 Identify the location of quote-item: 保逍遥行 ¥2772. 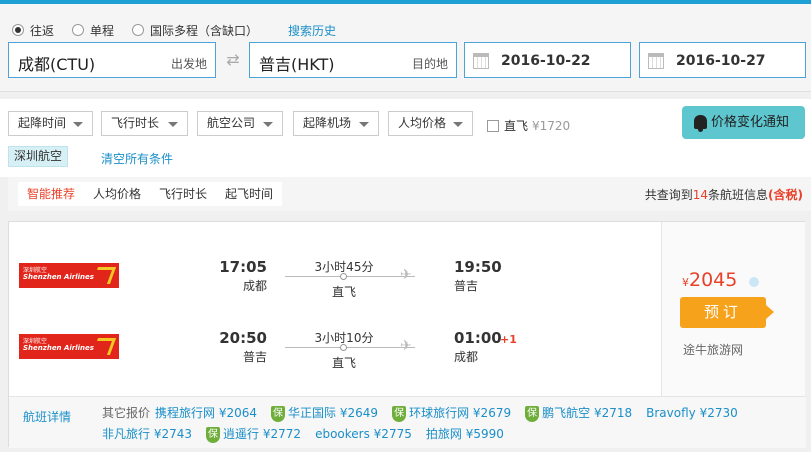
(253, 434).